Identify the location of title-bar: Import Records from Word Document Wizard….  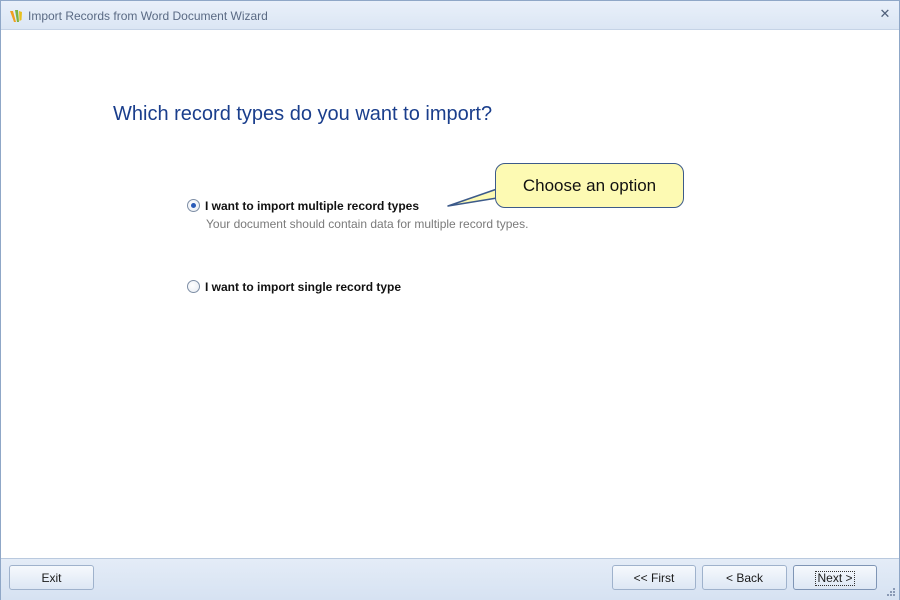
(450, 15).